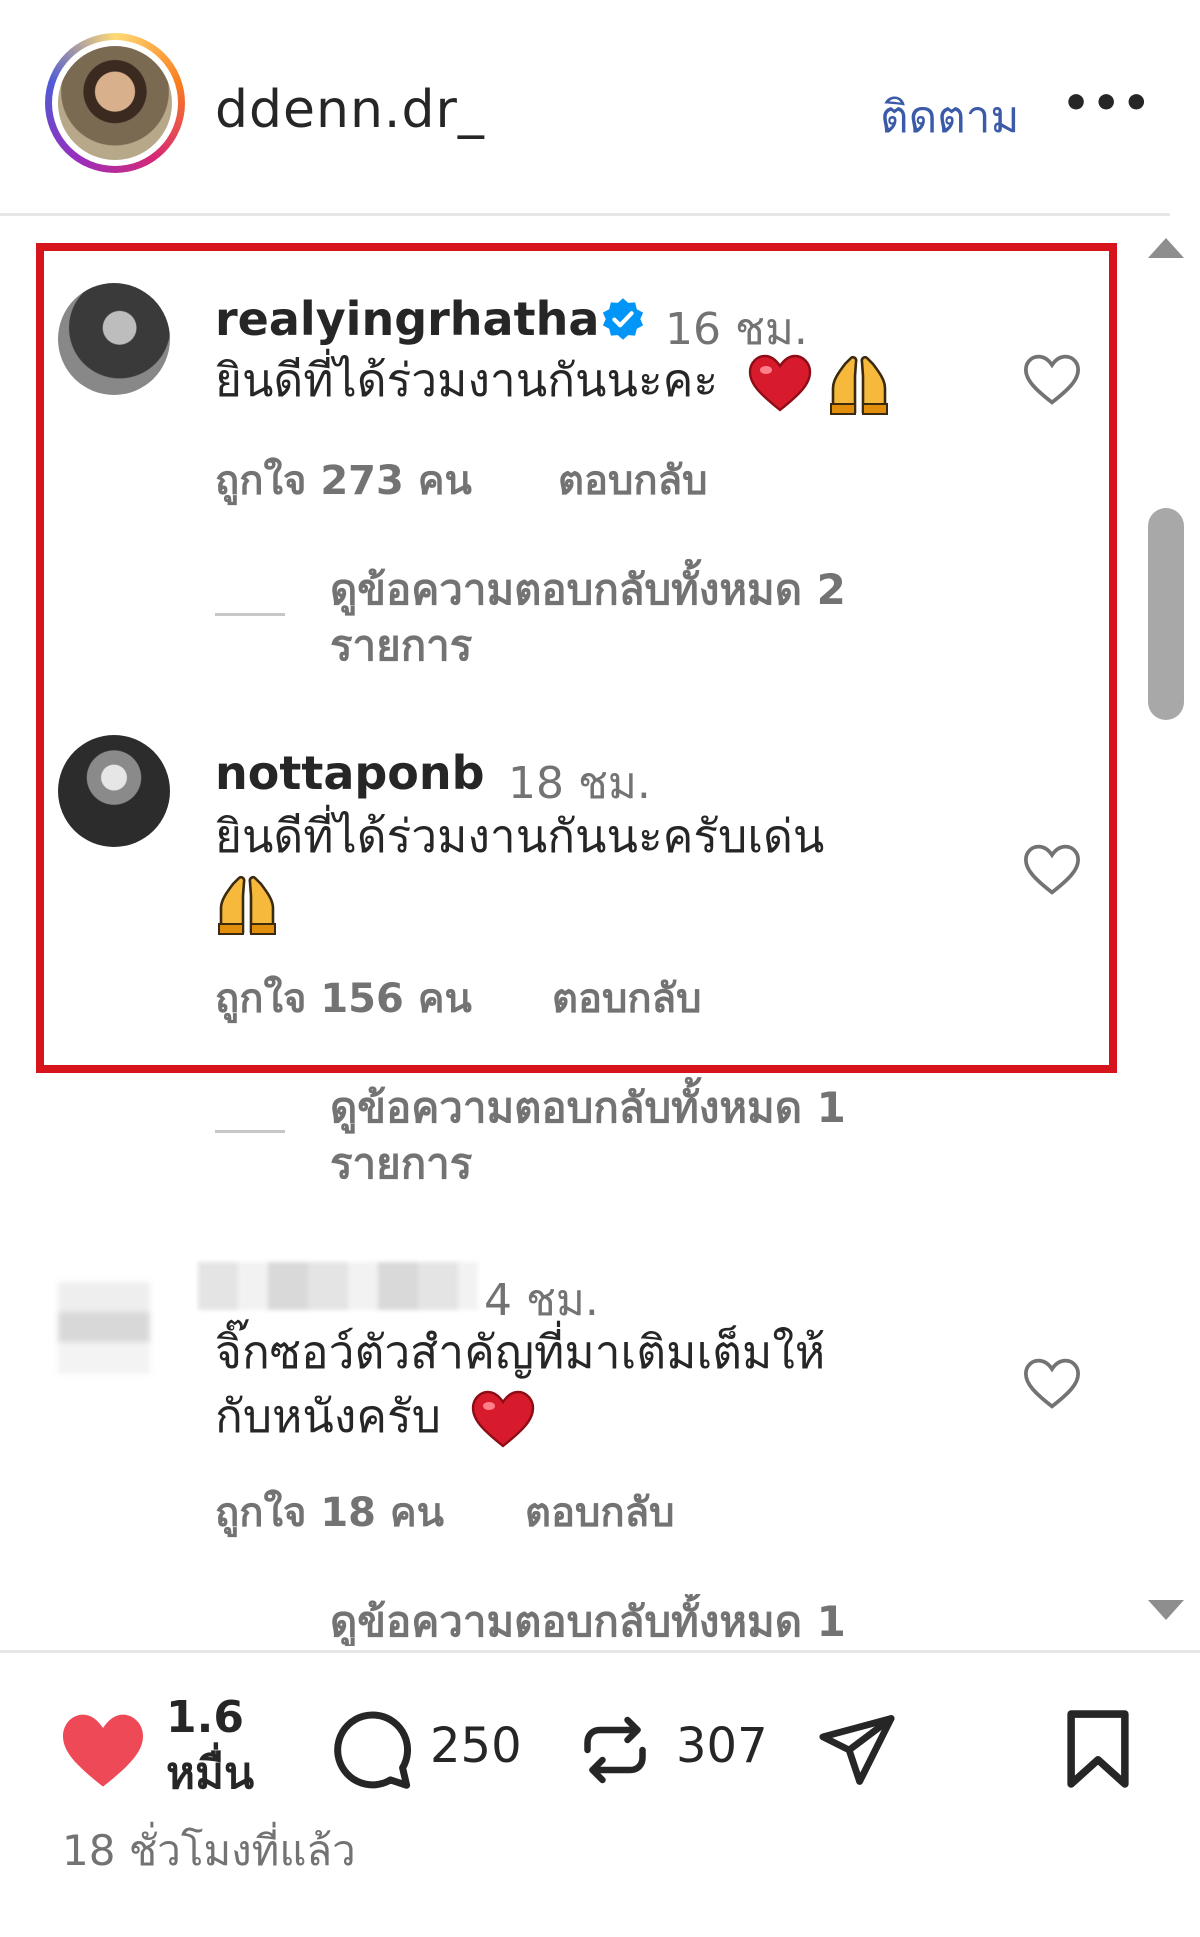 The width and height of the screenshot is (1200, 1937). Describe the element at coordinates (1166, 248) in the screenshot. I see `scroll-up-arrow-icon` at that location.